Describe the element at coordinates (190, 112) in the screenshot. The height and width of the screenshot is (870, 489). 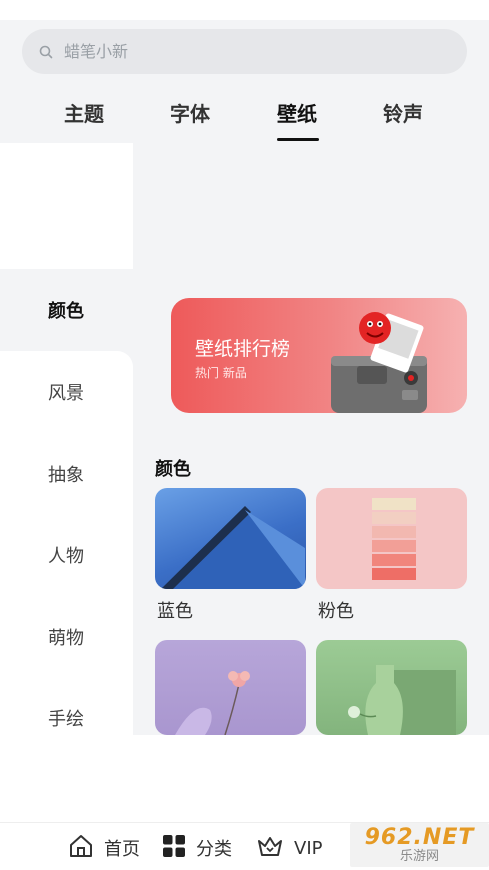
I see `tab-font: 字体` at that location.